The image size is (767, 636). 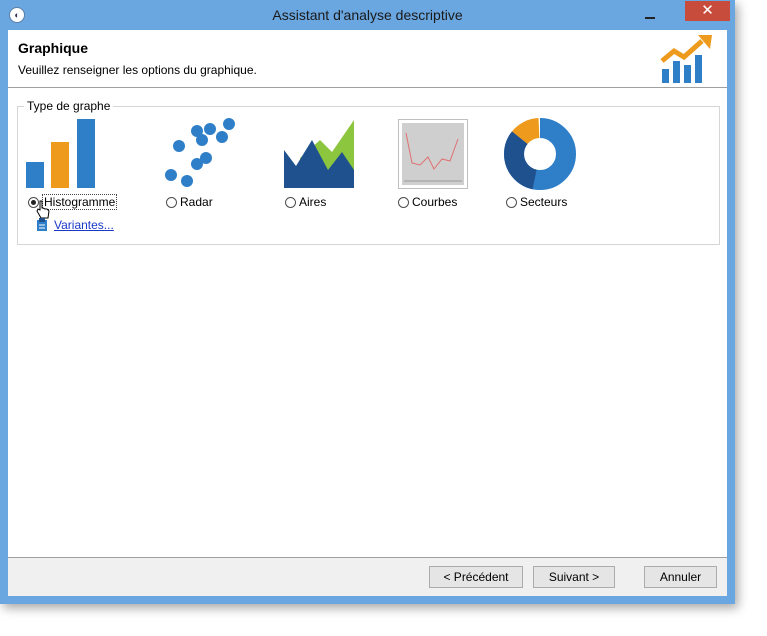 What do you see at coordinates (367, 577) in the screenshot?
I see `wizard-footer: < Précédent Suivant > Annuler` at bounding box center [367, 577].